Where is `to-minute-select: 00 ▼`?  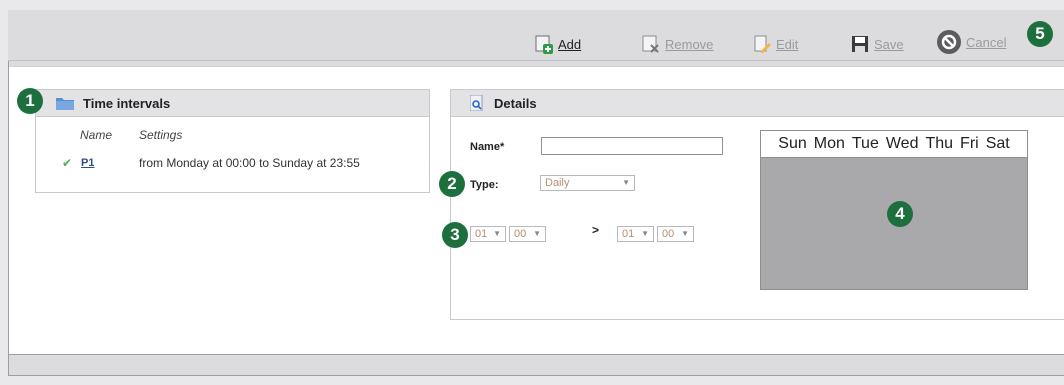 to-minute-select: 00 ▼ is located at coordinates (675, 234).